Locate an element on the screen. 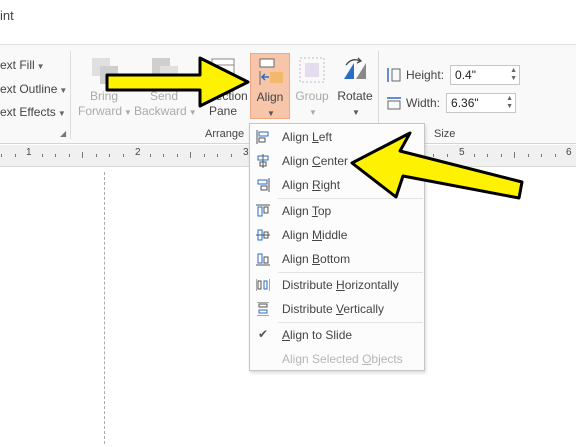  title-bar: int is located at coordinates (288, 15).